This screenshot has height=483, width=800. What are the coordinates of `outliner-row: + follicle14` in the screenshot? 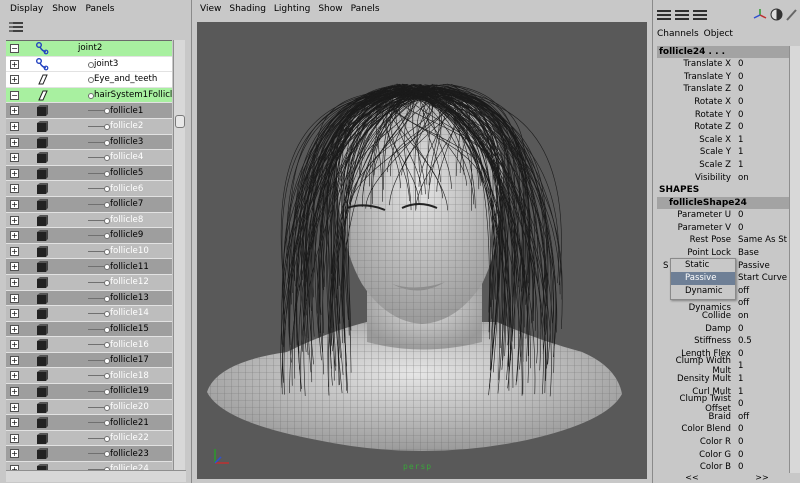 It's located at (89, 314).